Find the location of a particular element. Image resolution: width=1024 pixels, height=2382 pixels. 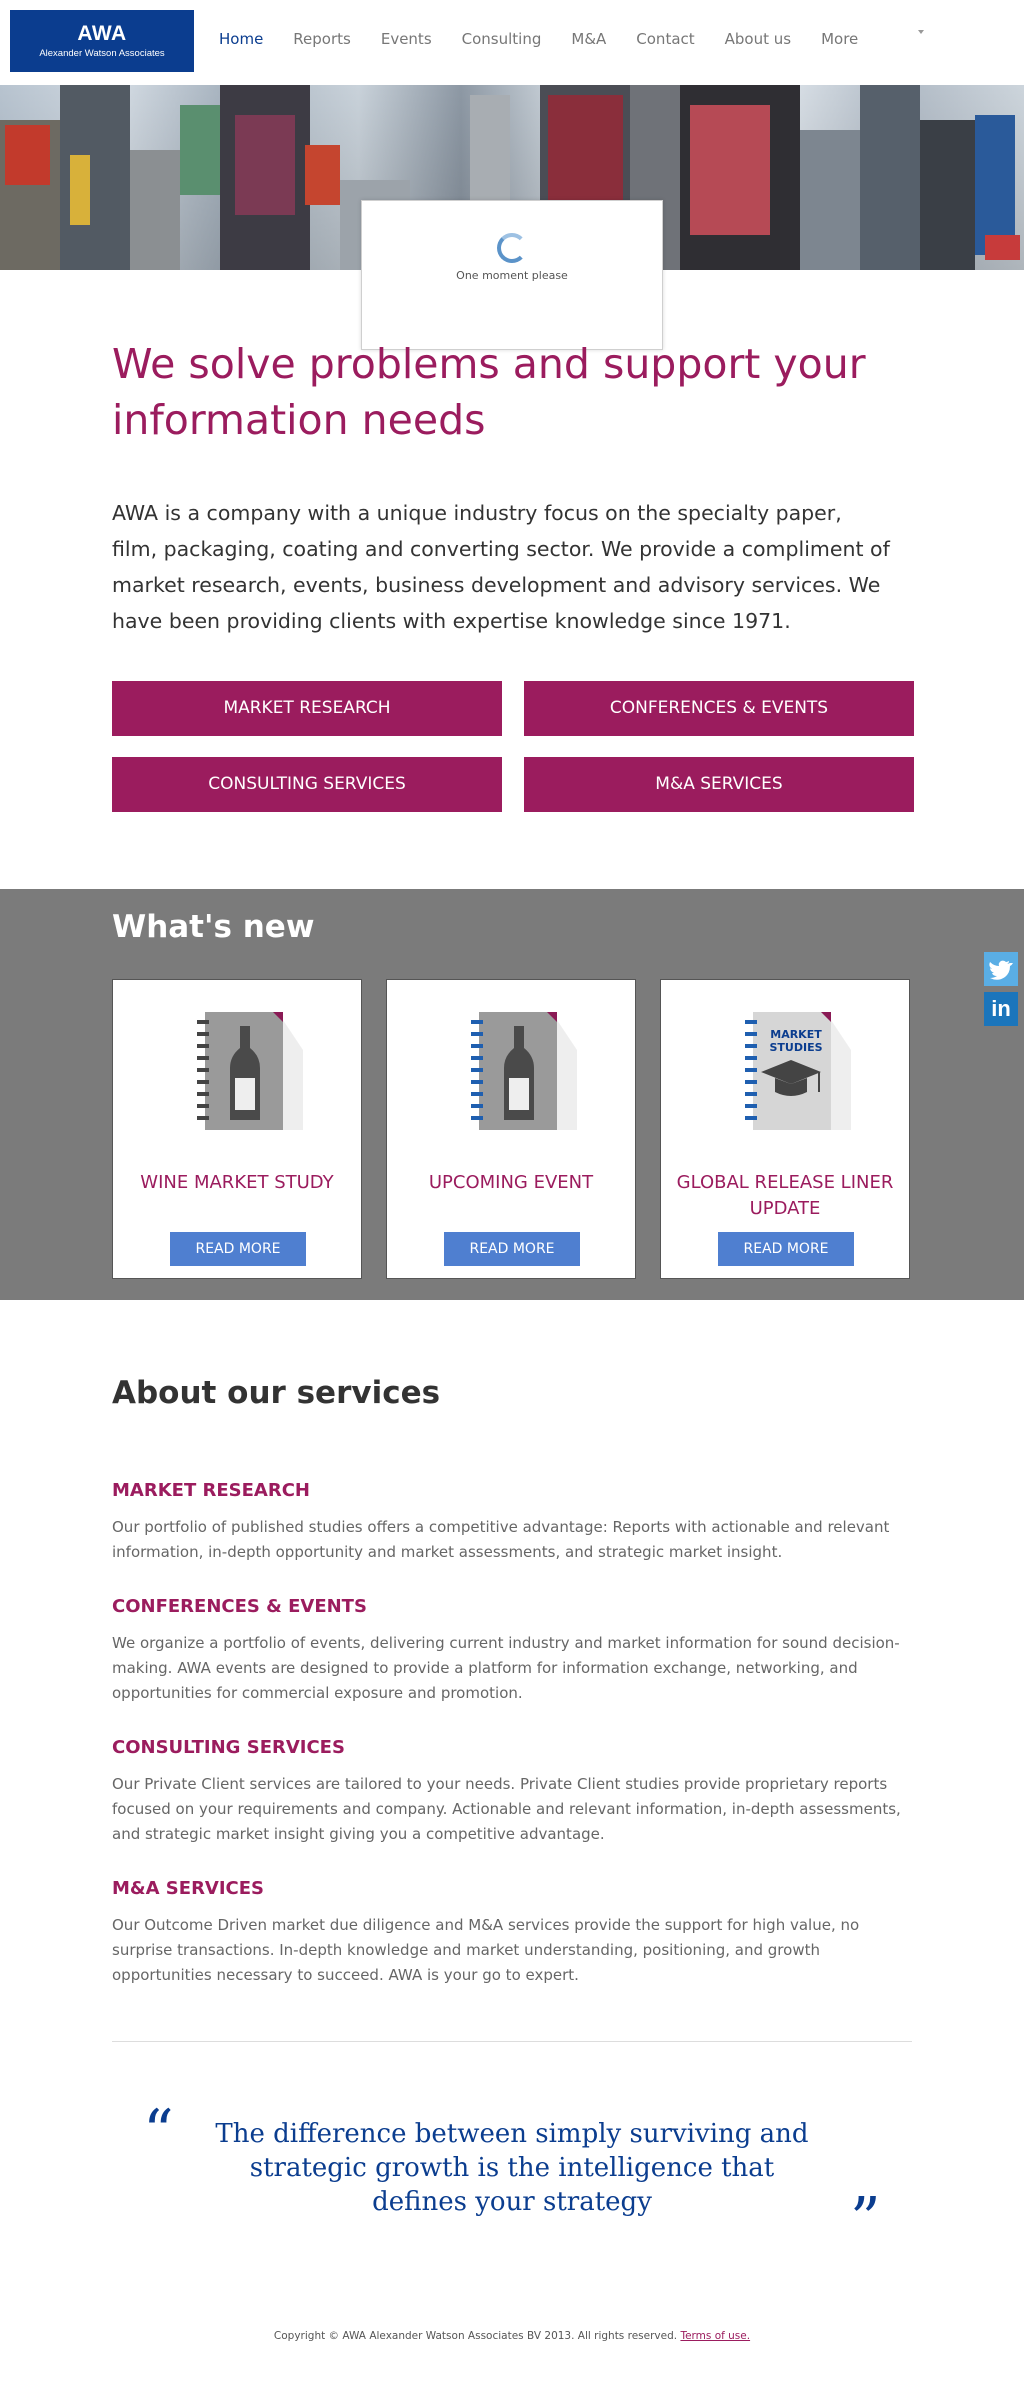

card-title: GLOBAL RELEASE LINER UPDATE is located at coordinates (785, 1195).